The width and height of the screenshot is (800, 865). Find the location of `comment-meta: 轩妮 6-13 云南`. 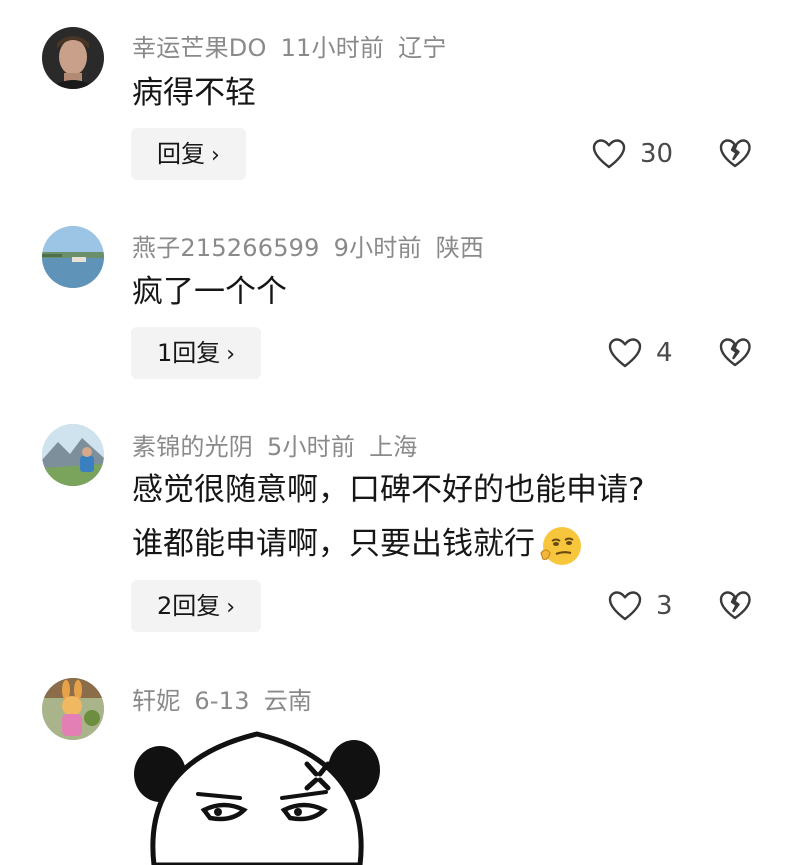

comment-meta: 轩妮 6-13 云南 is located at coordinates (229, 698).